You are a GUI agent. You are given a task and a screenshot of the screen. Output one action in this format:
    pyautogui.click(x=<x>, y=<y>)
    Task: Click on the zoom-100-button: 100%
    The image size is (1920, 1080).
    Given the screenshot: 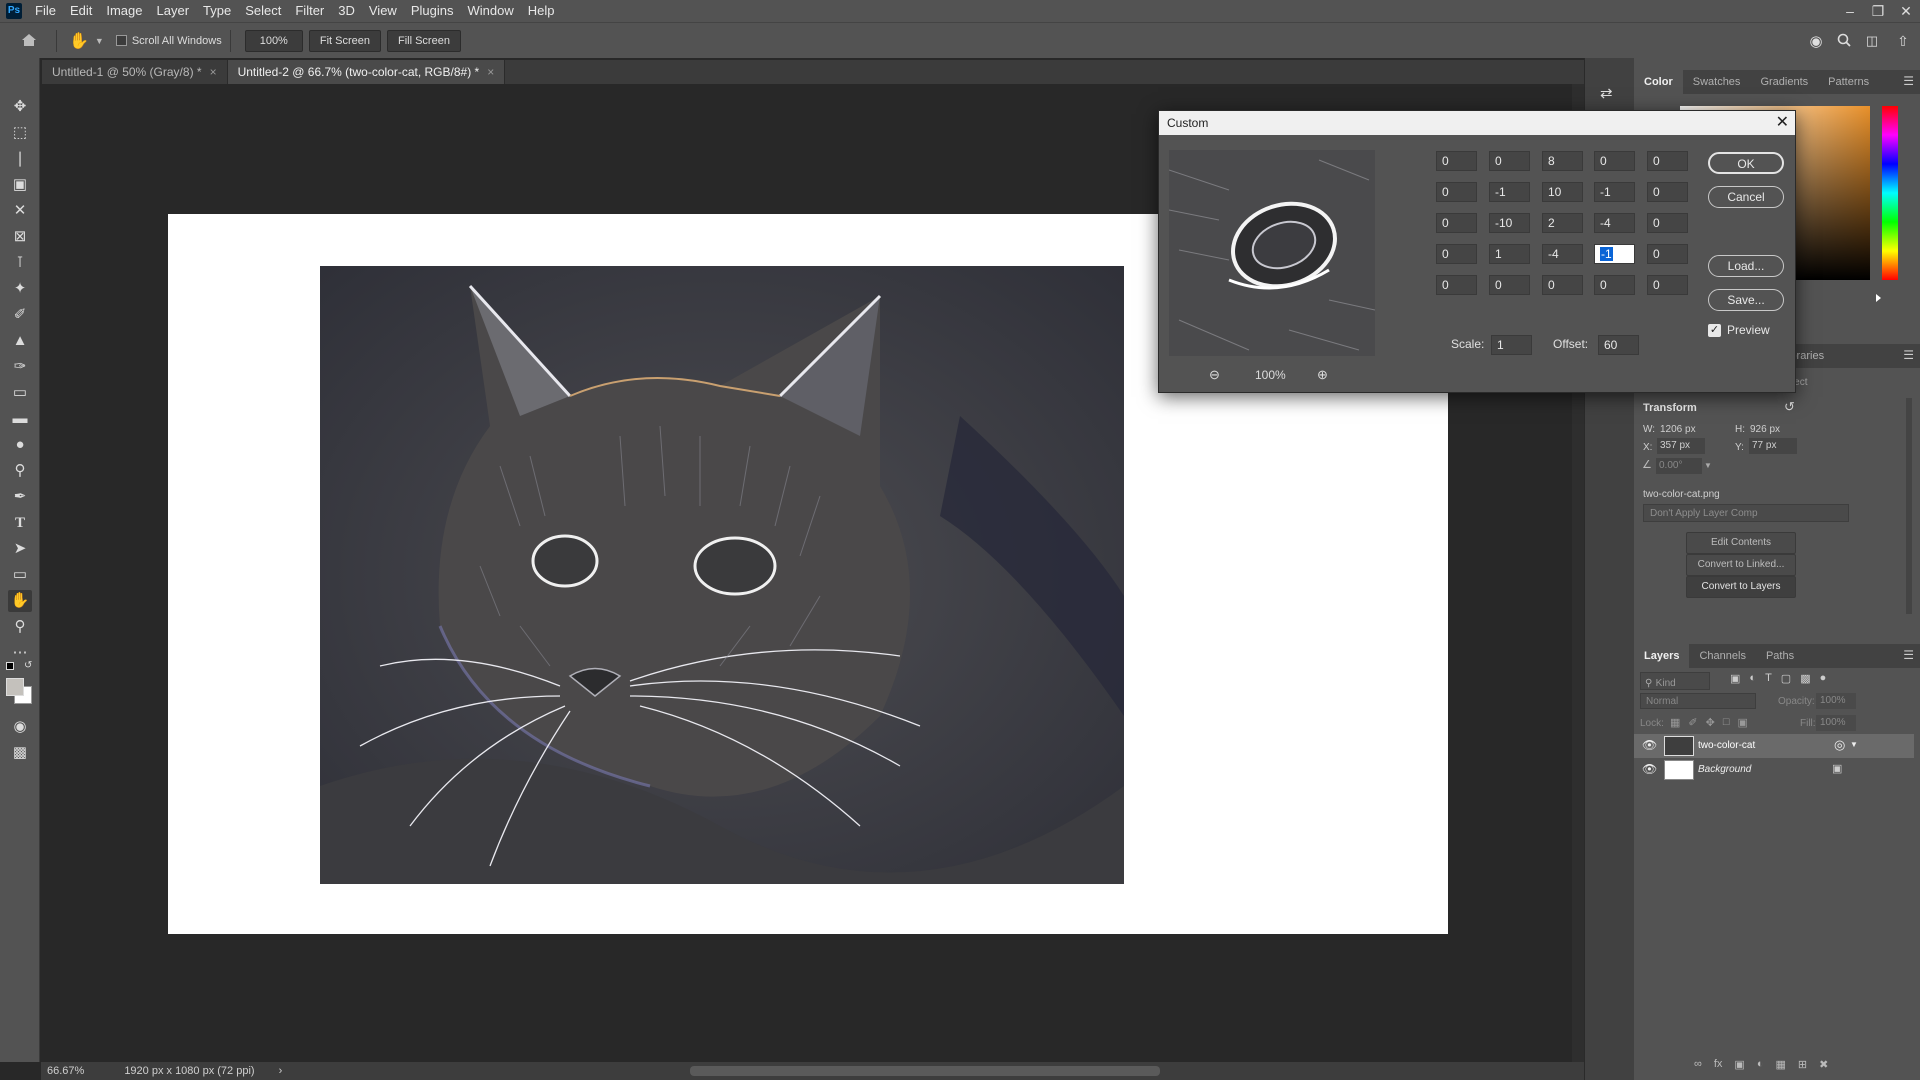 What is the action you would take?
    pyautogui.click(x=273, y=40)
    